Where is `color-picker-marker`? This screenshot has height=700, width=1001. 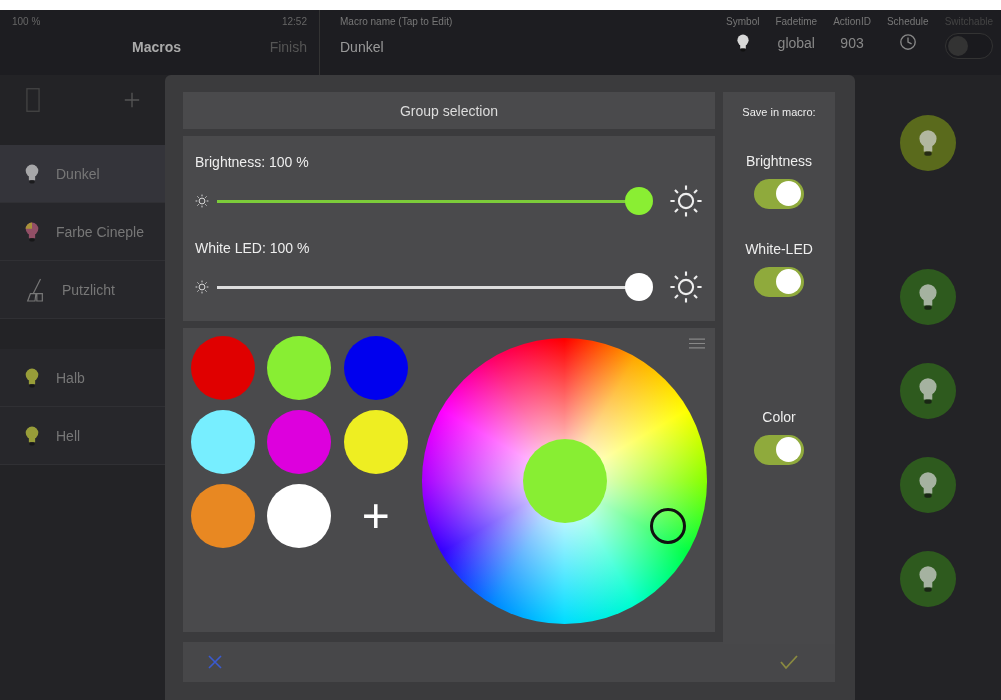 color-picker-marker is located at coordinates (668, 526).